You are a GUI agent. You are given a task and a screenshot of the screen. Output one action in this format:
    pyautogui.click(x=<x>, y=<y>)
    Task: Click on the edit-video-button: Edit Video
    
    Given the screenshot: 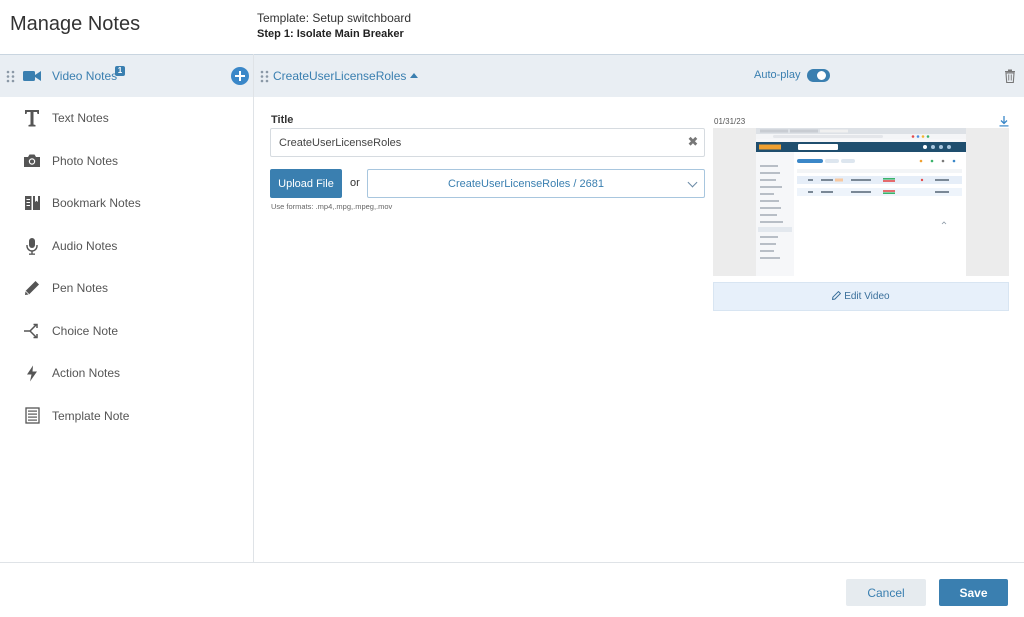 What is the action you would take?
    pyautogui.click(x=861, y=296)
    